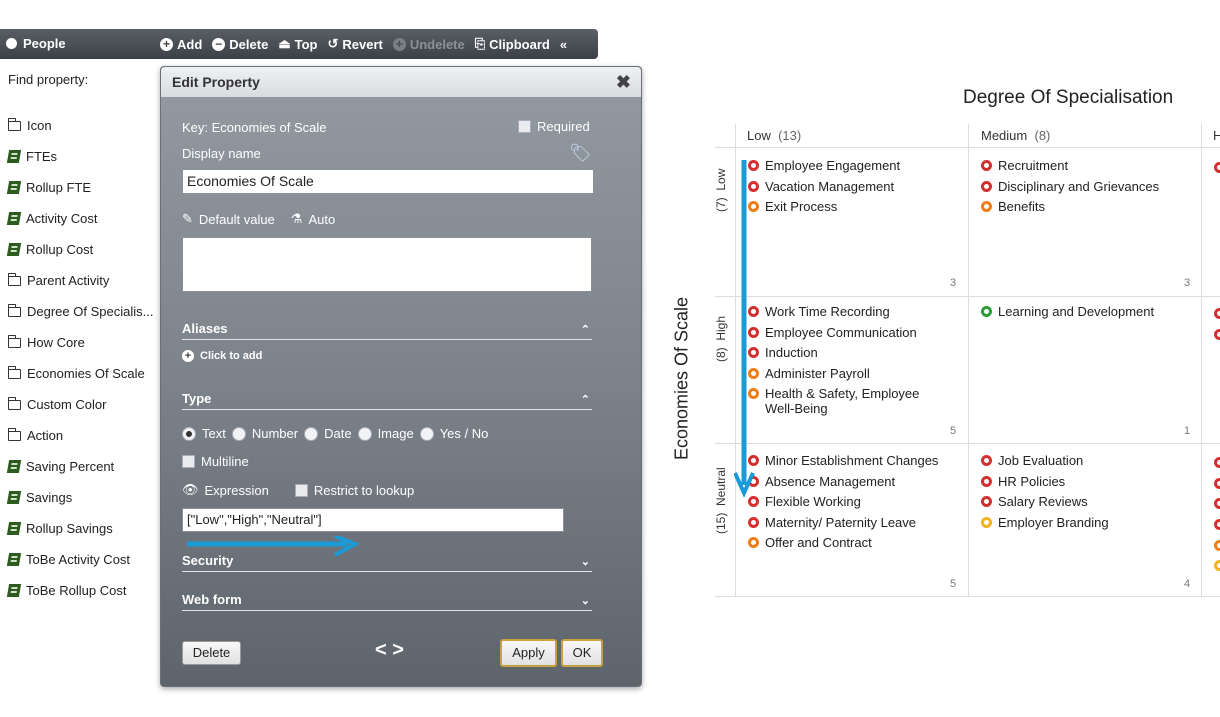 This screenshot has height=717, width=1220. What do you see at coordinates (1042, 135) in the screenshot?
I see `column-count: (8)` at bounding box center [1042, 135].